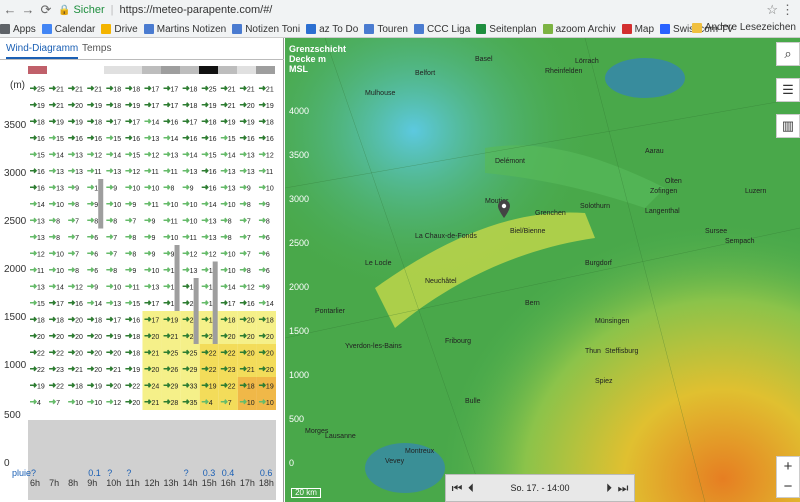 Image resolution: width=800 pixels, height=502 pixels. I want to click on first-time-icon: ⏮, so click(457, 488).